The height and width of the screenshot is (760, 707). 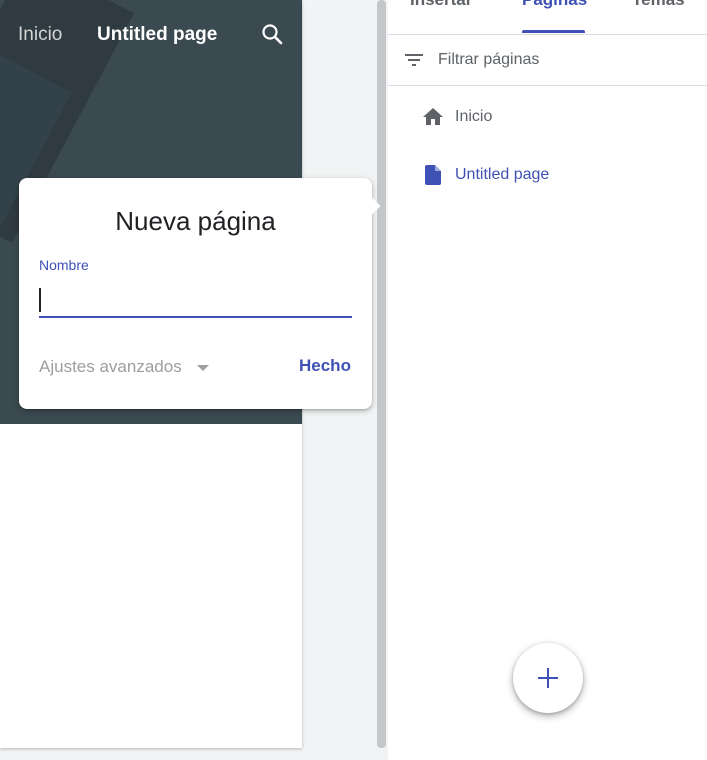 I want to click on plus-icon, so click(x=548, y=678).